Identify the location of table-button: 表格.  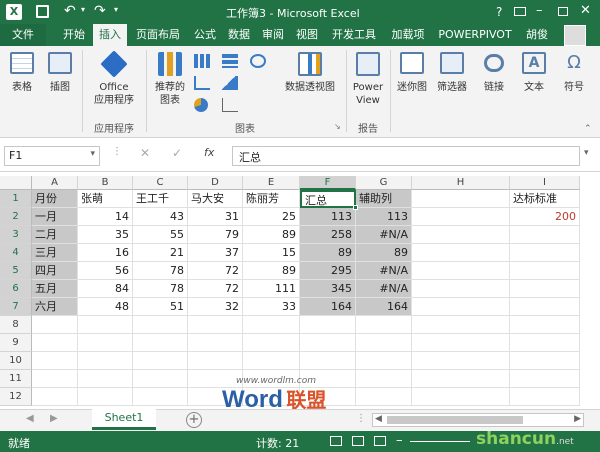
(22, 77).